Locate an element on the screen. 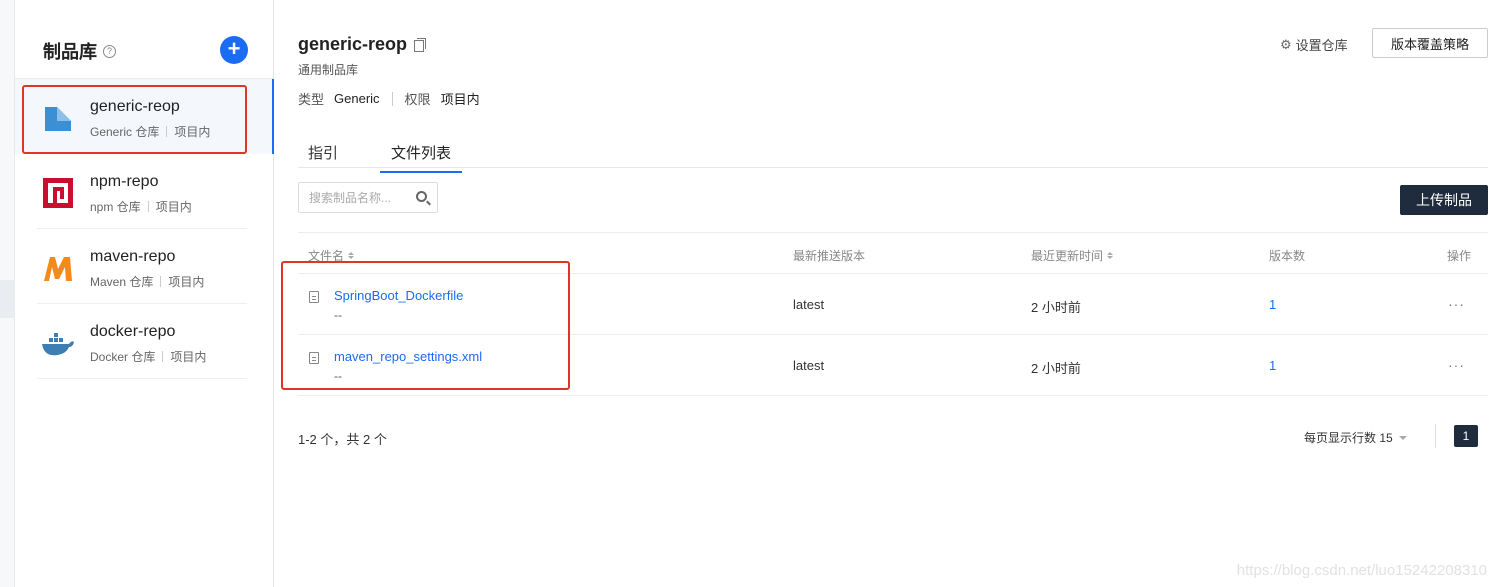  upload-artifact-button: 上传制品 is located at coordinates (1444, 200).